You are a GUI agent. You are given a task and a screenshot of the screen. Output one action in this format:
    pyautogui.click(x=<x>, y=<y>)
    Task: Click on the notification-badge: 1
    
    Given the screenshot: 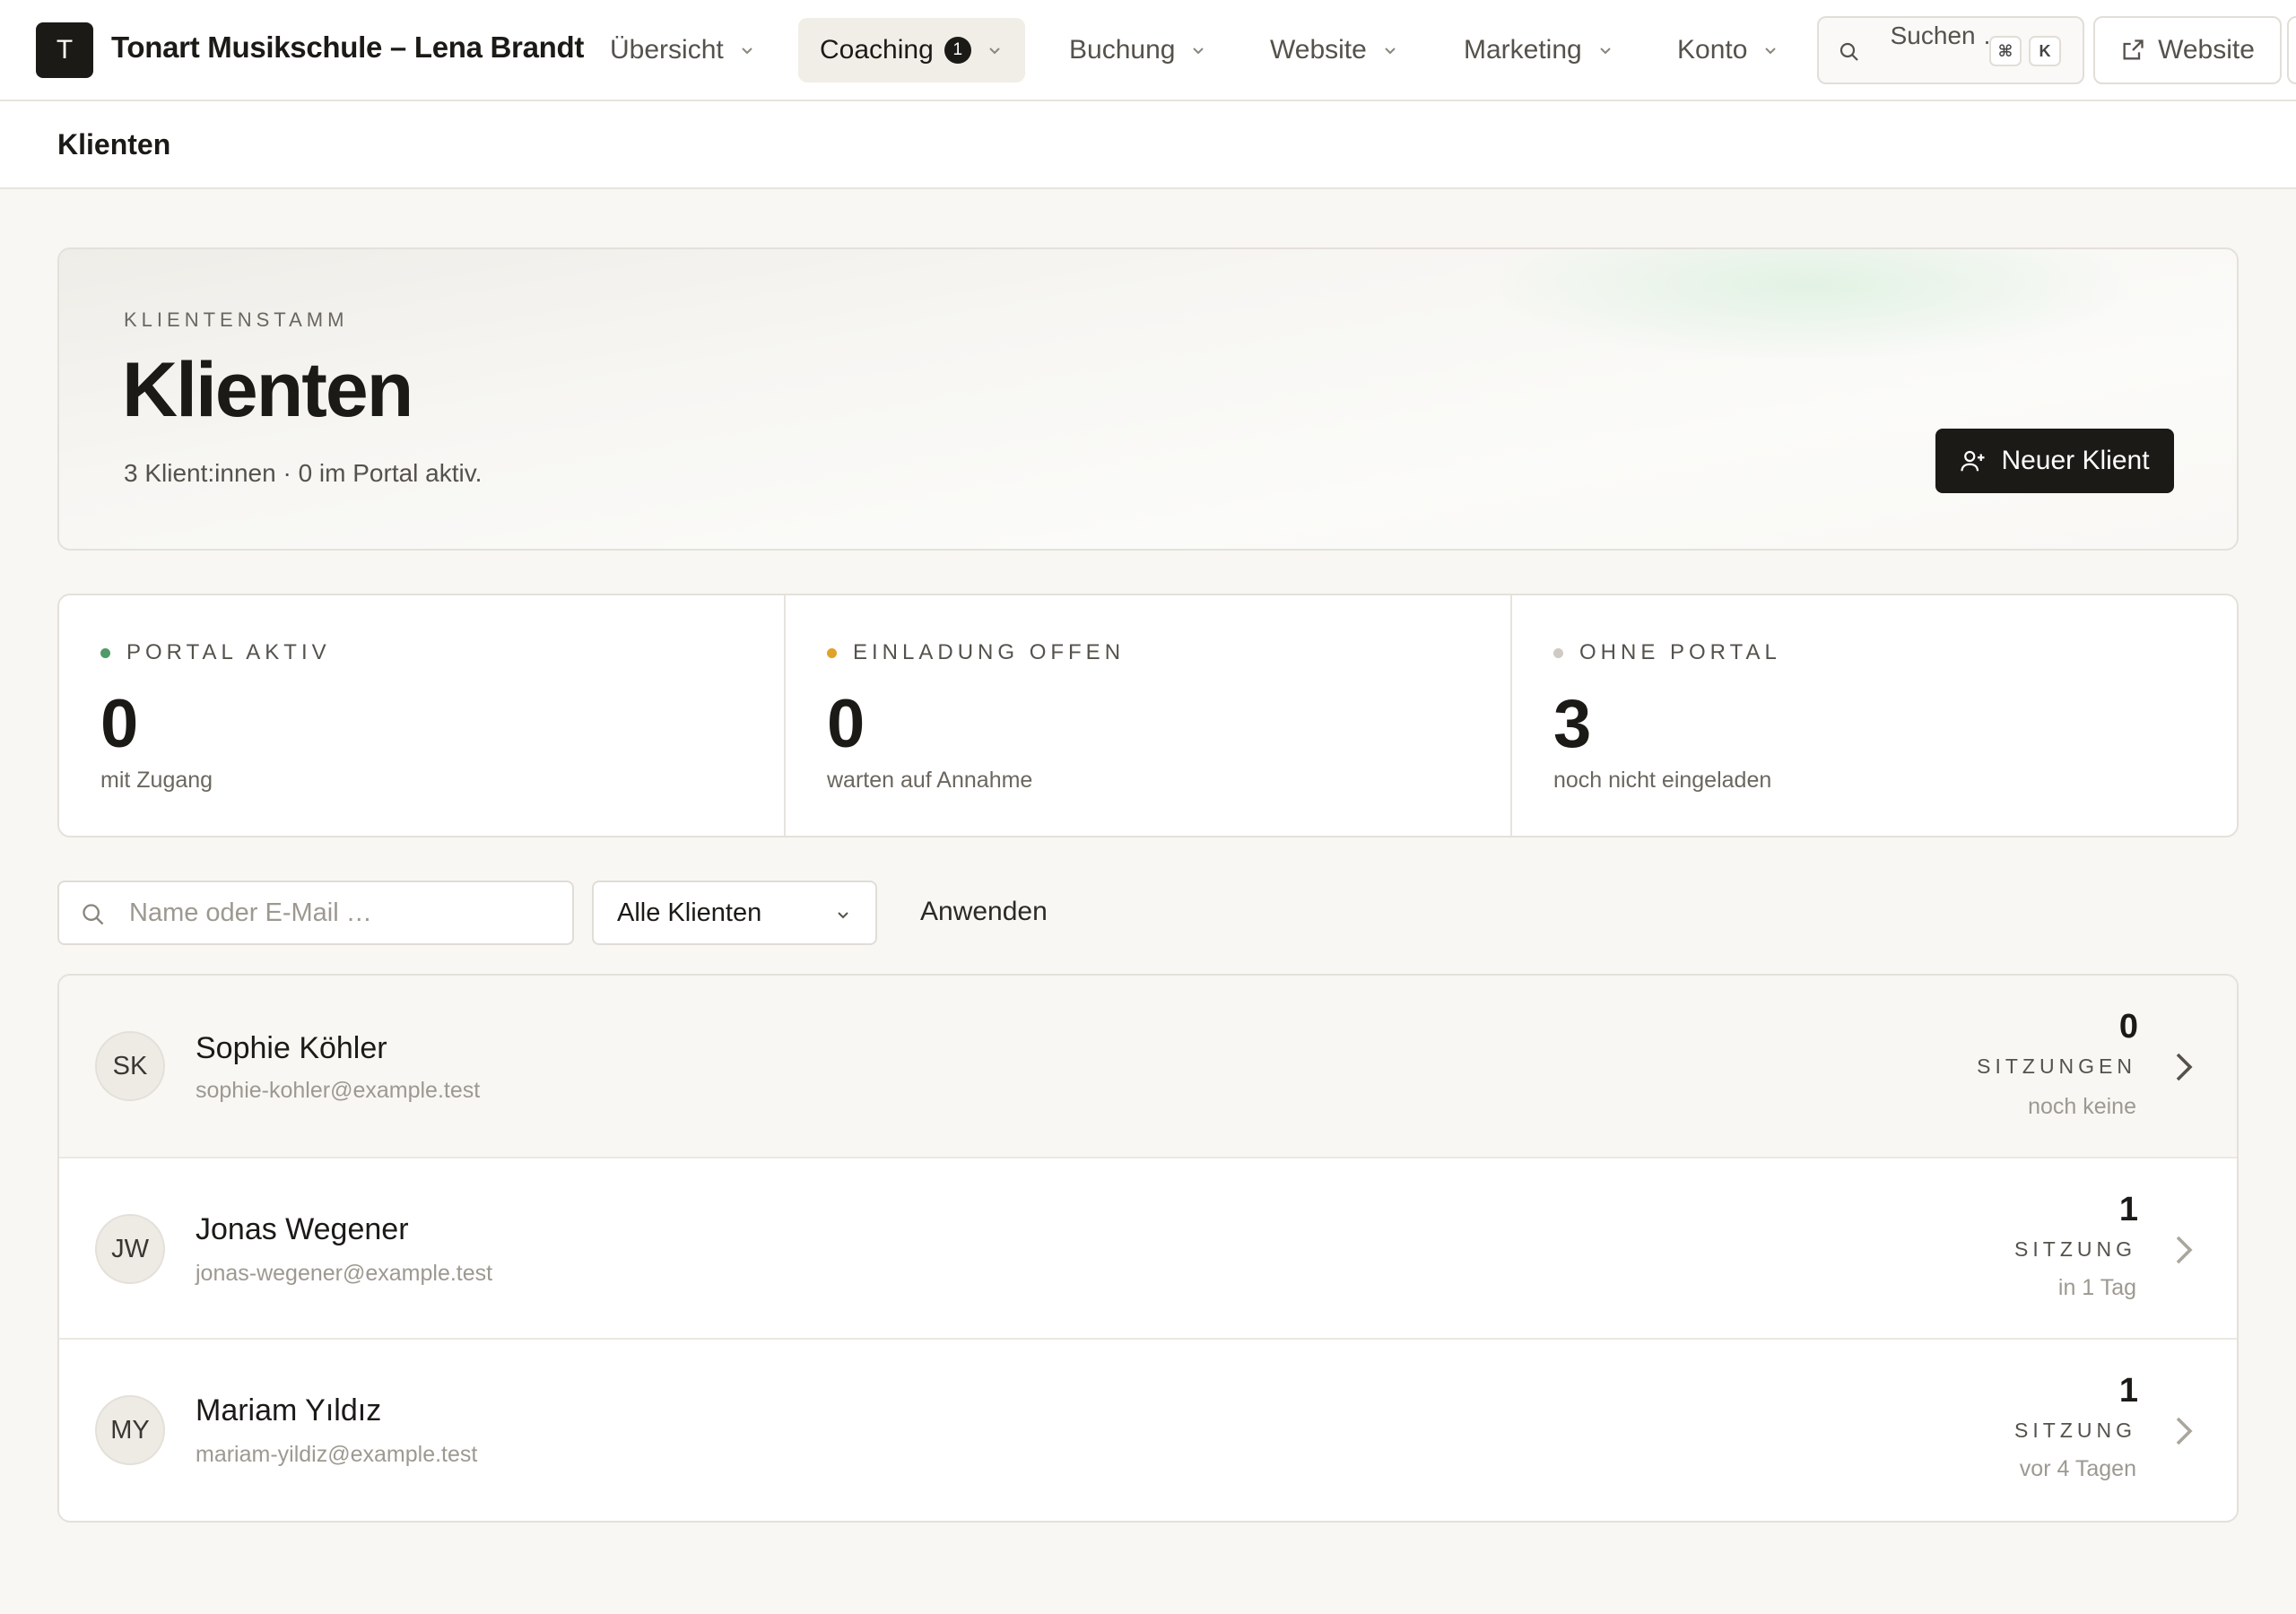 What is the action you would take?
    pyautogui.click(x=957, y=50)
    